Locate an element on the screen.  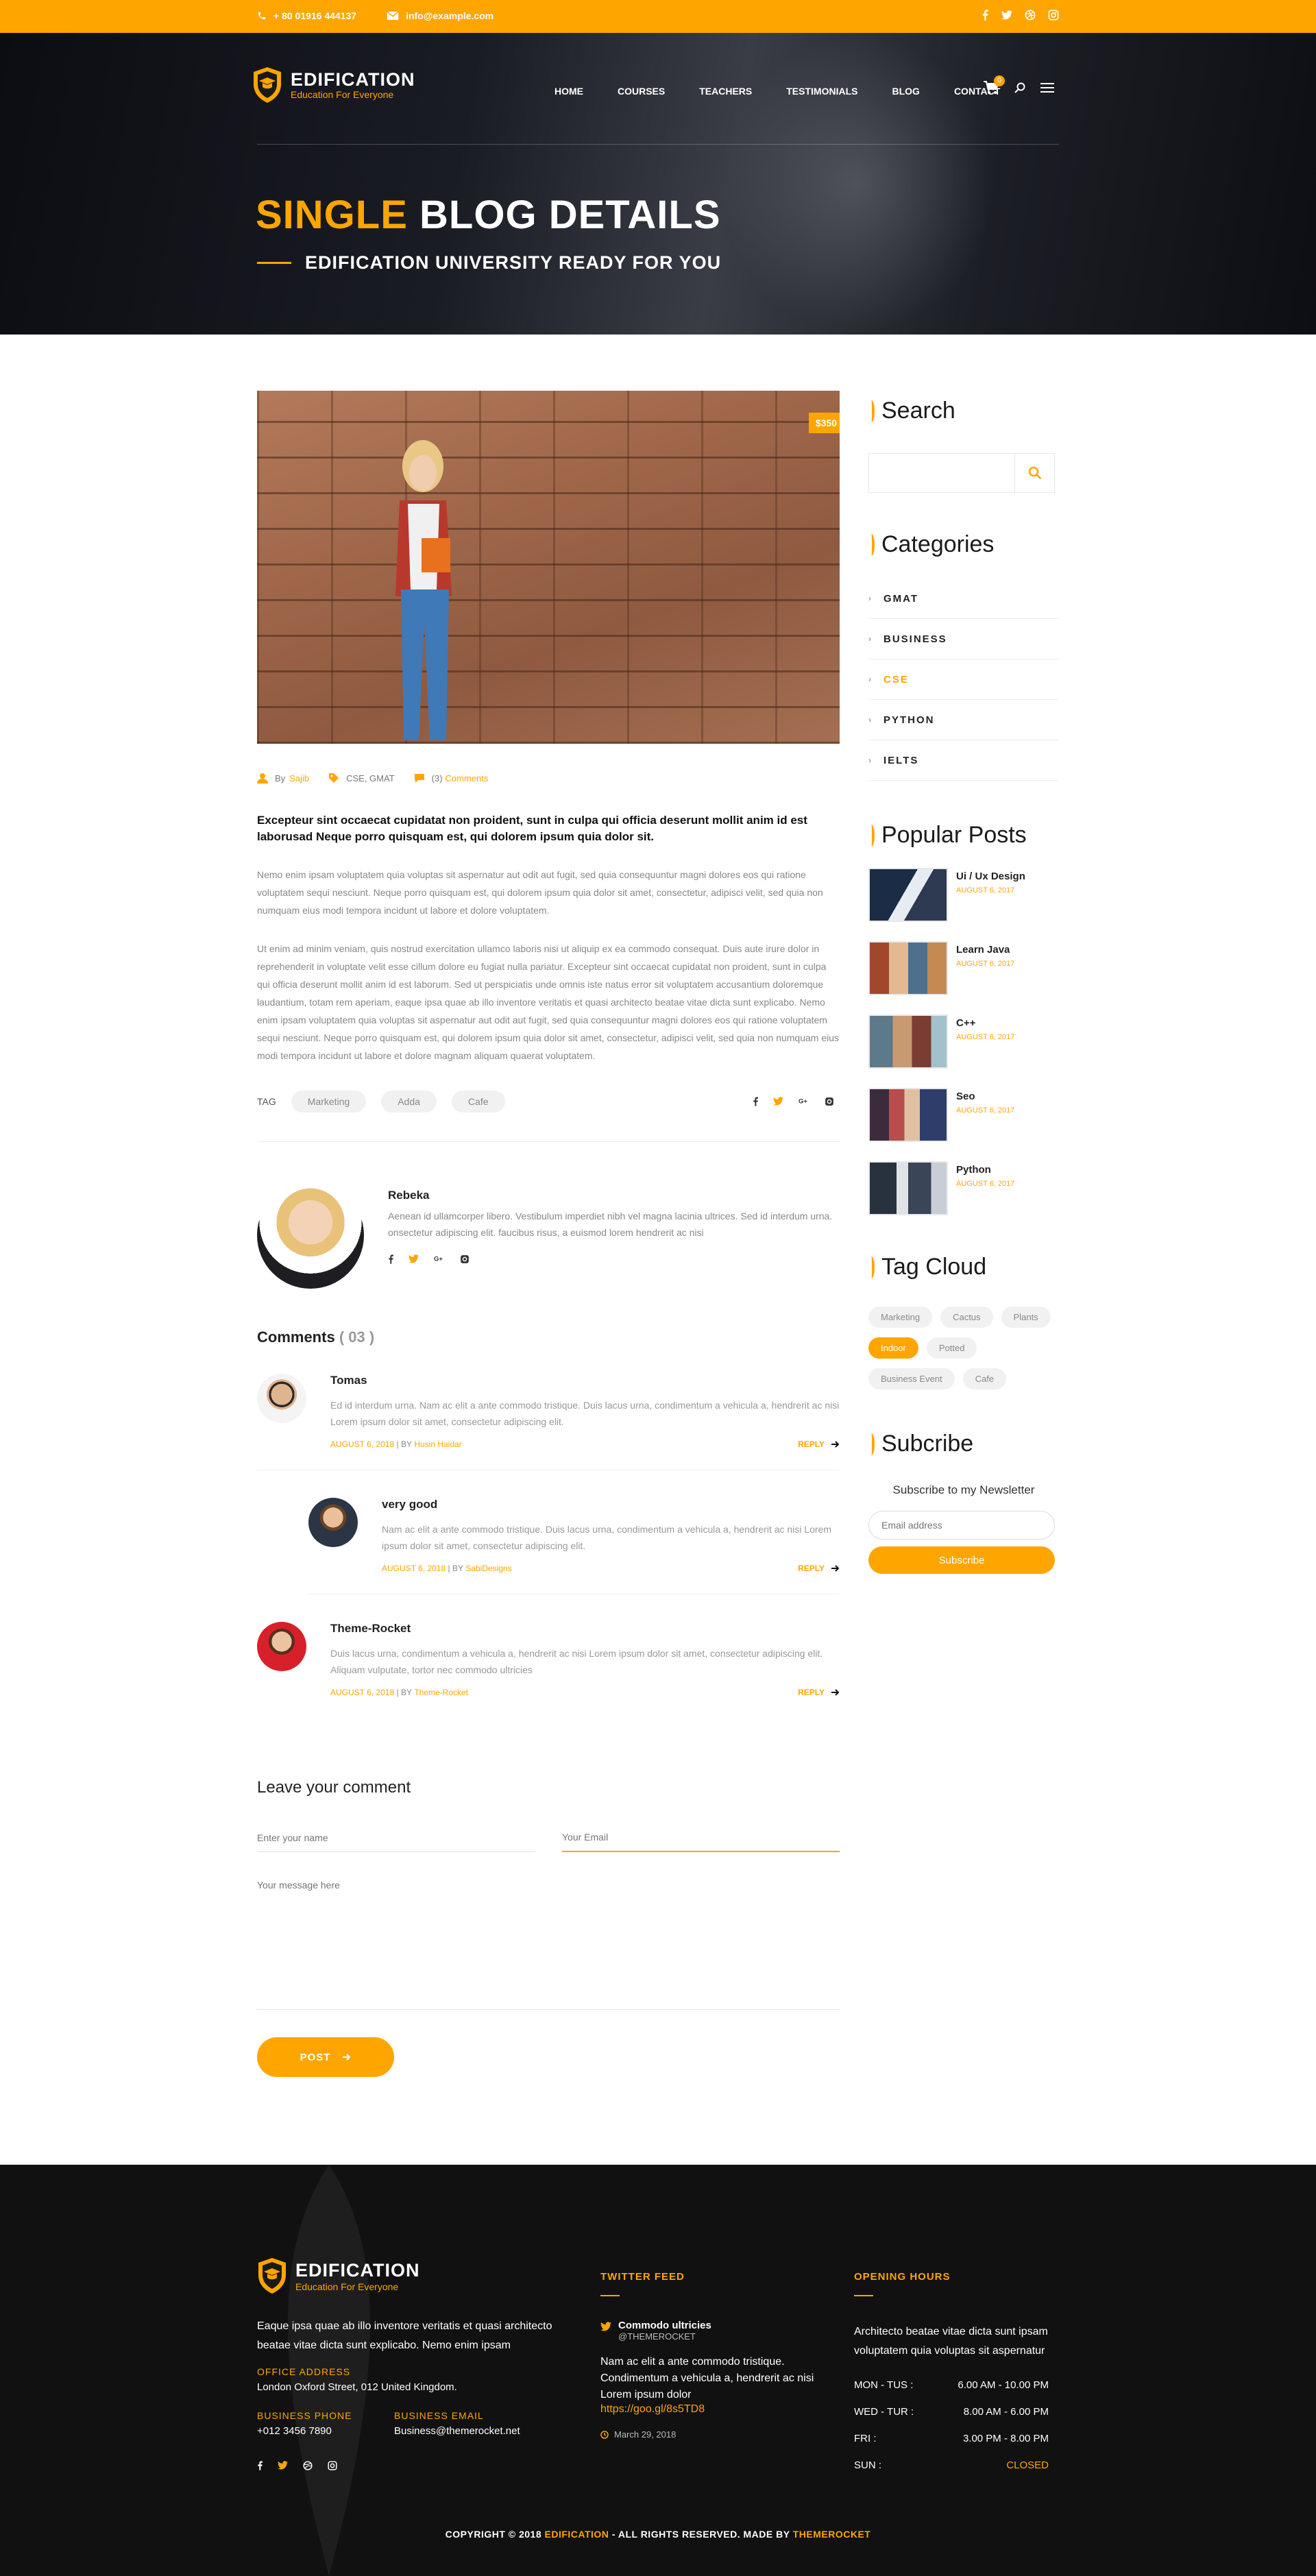
tag-pill: Adda is located at coordinates (409, 1102).